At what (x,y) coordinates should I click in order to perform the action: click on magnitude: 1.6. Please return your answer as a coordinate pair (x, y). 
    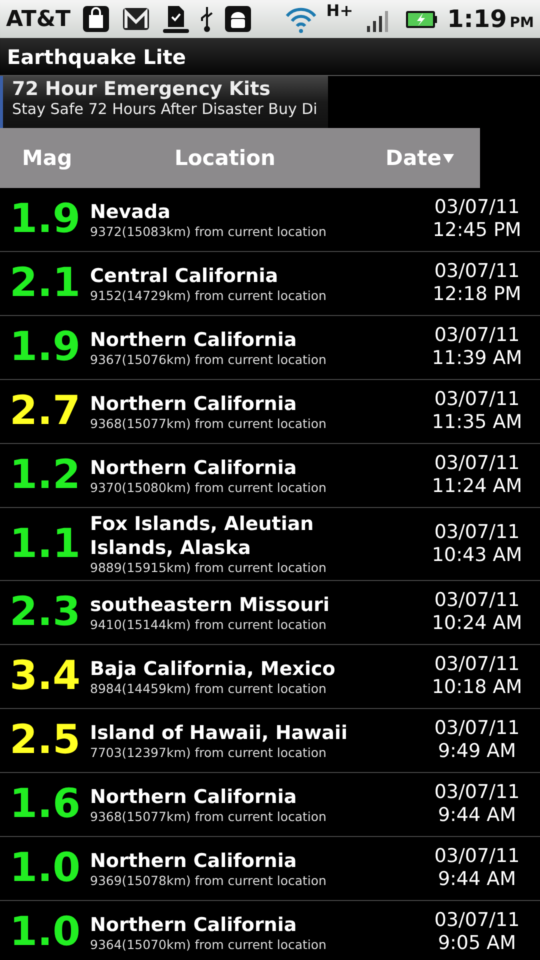
    Looking at the image, I should click on (45, 804).